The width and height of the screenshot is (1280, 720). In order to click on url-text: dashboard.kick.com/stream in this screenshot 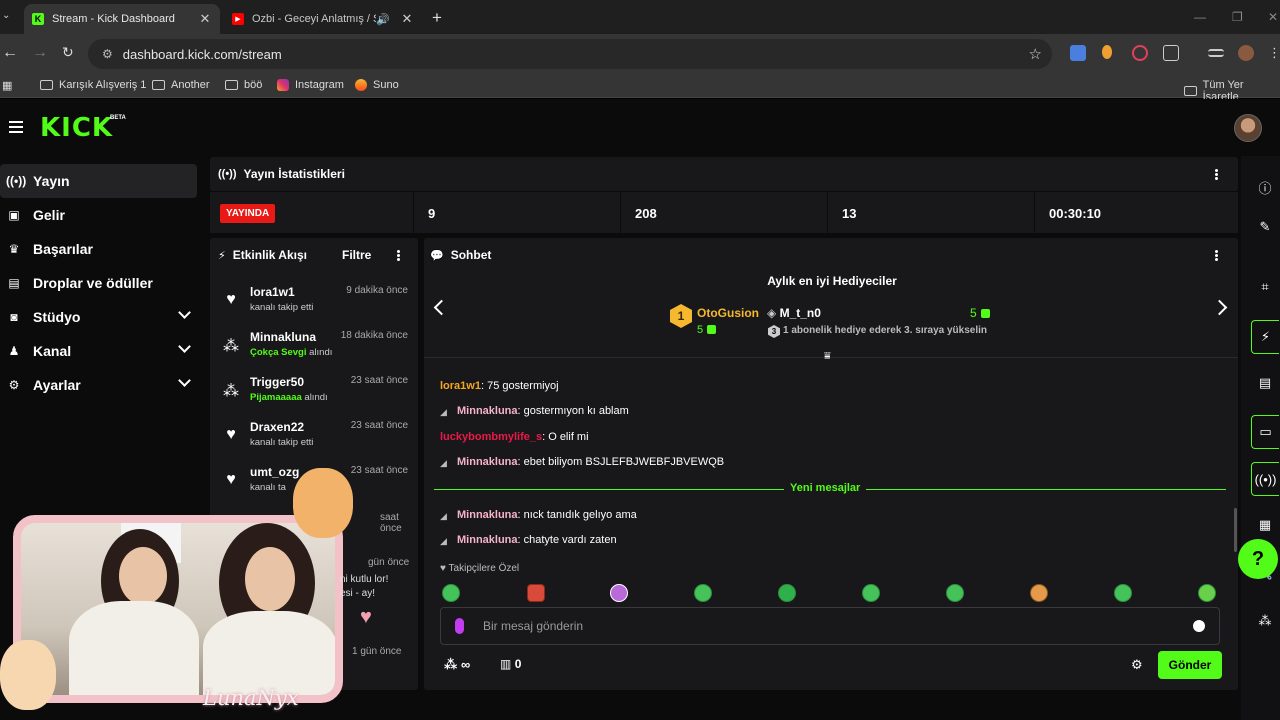, I will do `click(202, 54)`.